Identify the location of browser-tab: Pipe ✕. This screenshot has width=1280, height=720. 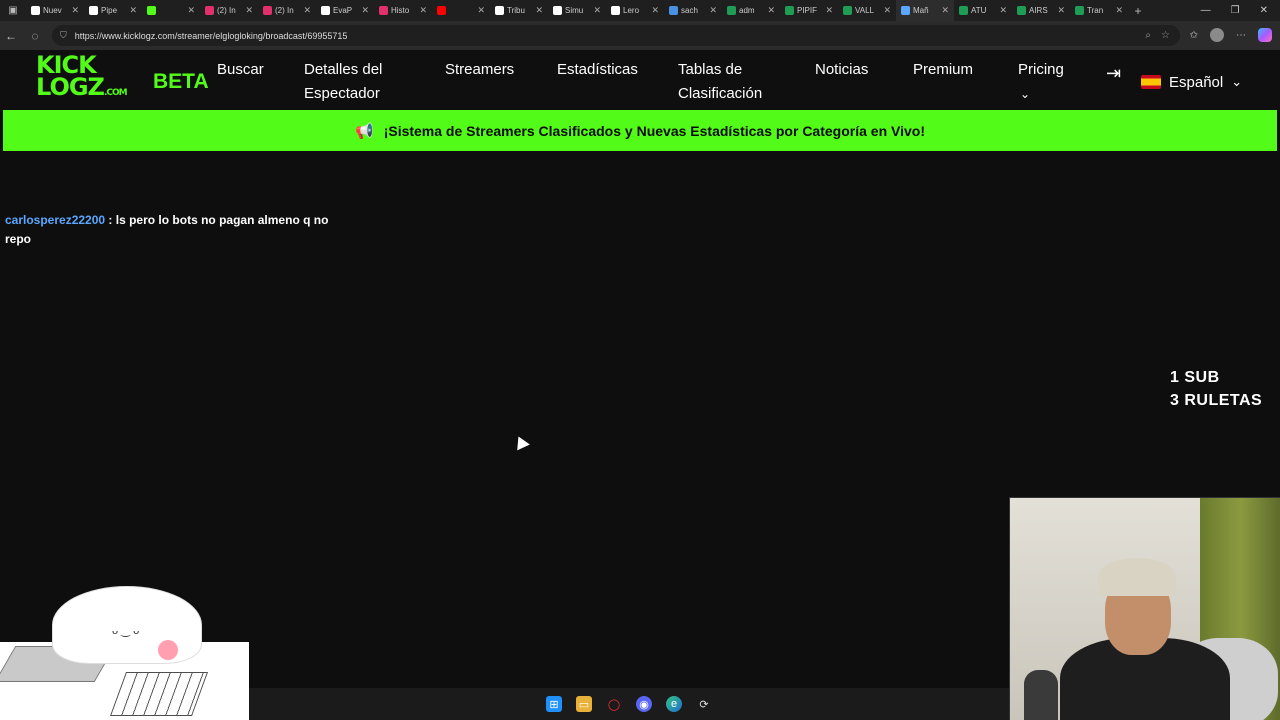
(113, 10).